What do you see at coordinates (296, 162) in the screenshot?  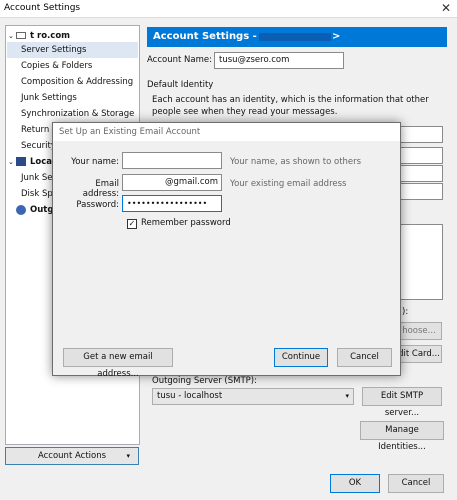 I see `your-name-hint: Your name, as shown to others` at bounding box center [296, 162].